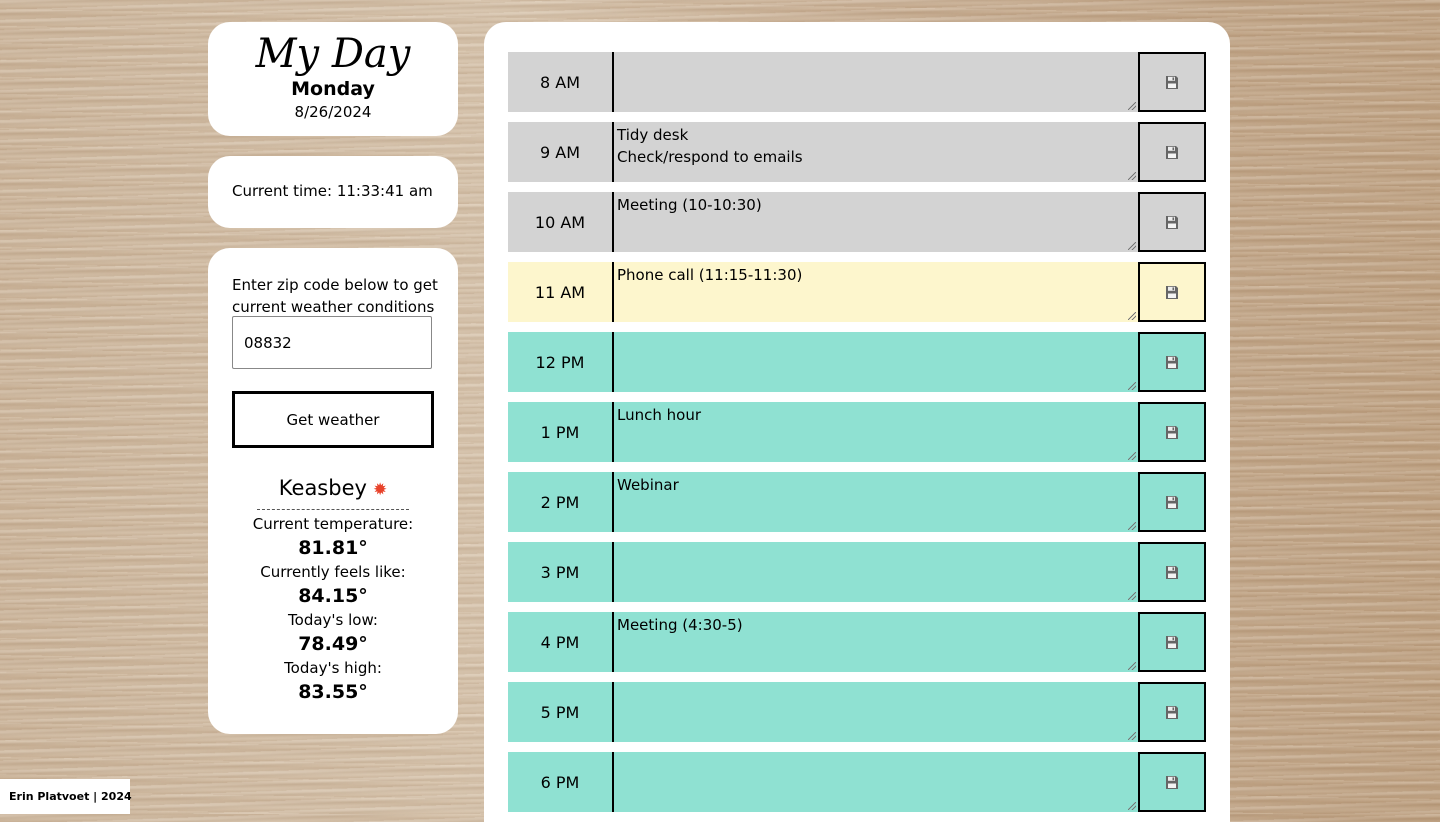  Describe the element at coordinates (322, 488) in the screenshot. I see `city-name: Keasbey` at that location.